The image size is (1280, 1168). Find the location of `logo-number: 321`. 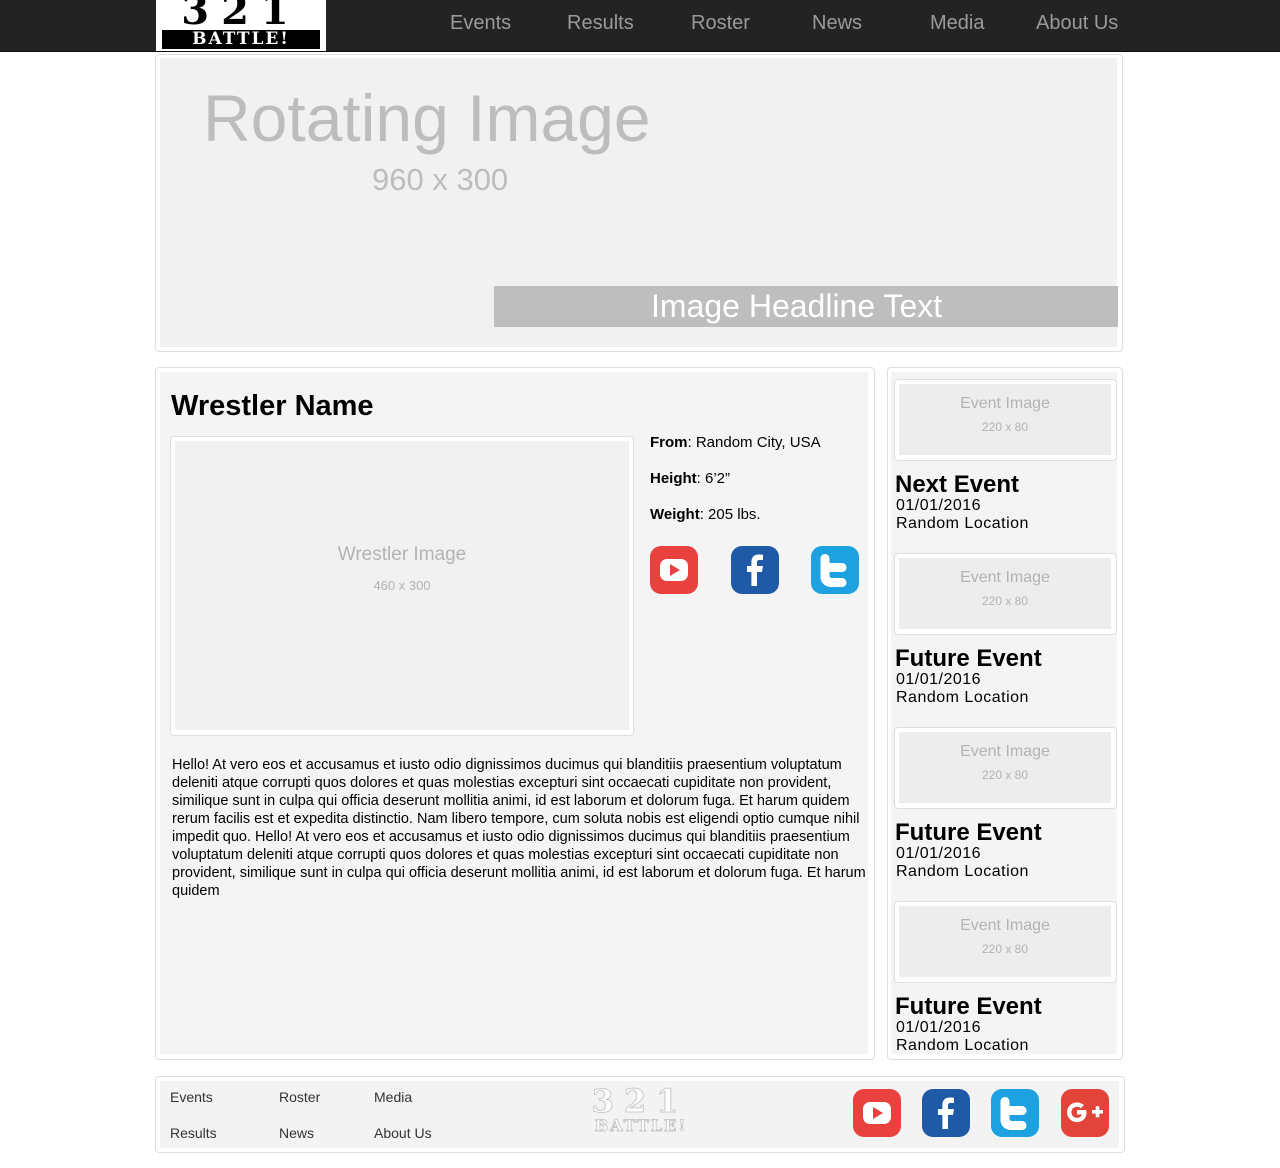

logo-number: 321 is located at coordinates (241, 17).